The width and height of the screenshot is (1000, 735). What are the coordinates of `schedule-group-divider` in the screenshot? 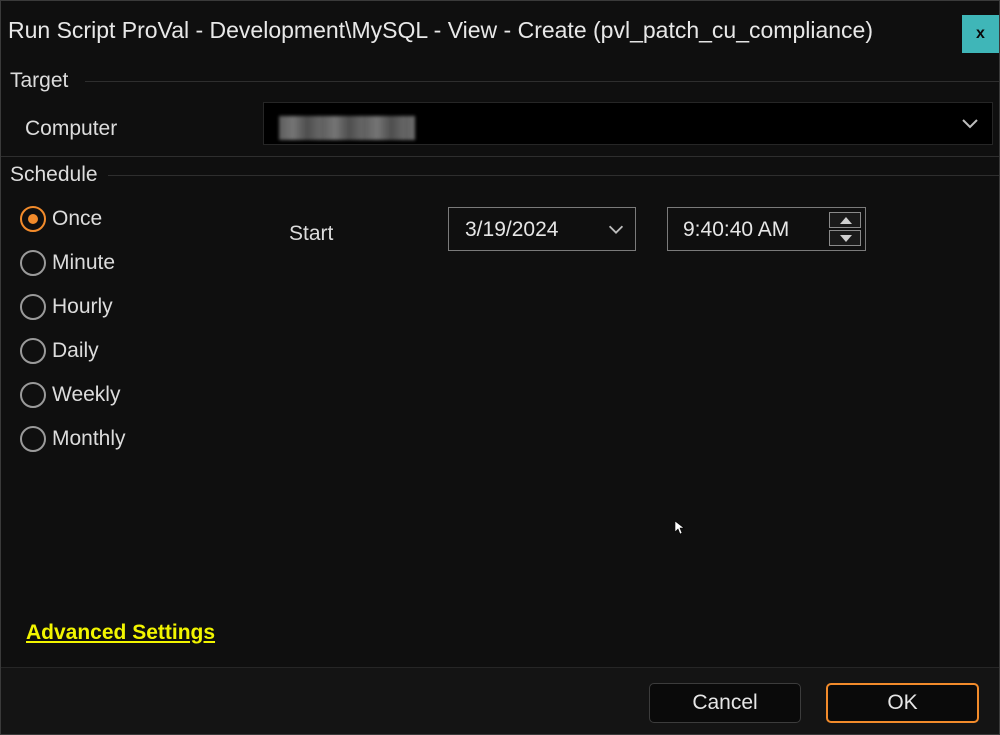 It's located at (553, 175).